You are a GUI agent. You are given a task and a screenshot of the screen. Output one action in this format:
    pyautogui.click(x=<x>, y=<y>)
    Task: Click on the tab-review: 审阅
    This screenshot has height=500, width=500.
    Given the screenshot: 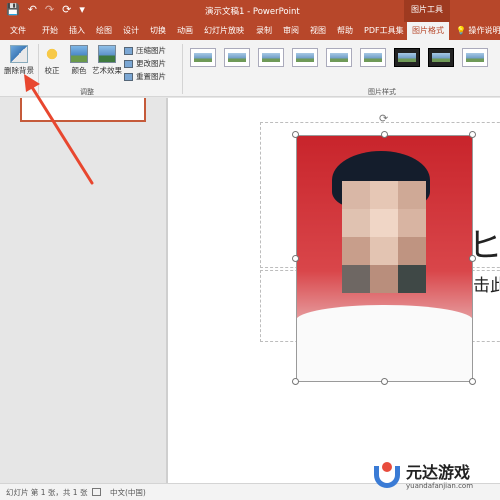 What is the action you would take?
    pyautogui.click(x=291, y=30)
    